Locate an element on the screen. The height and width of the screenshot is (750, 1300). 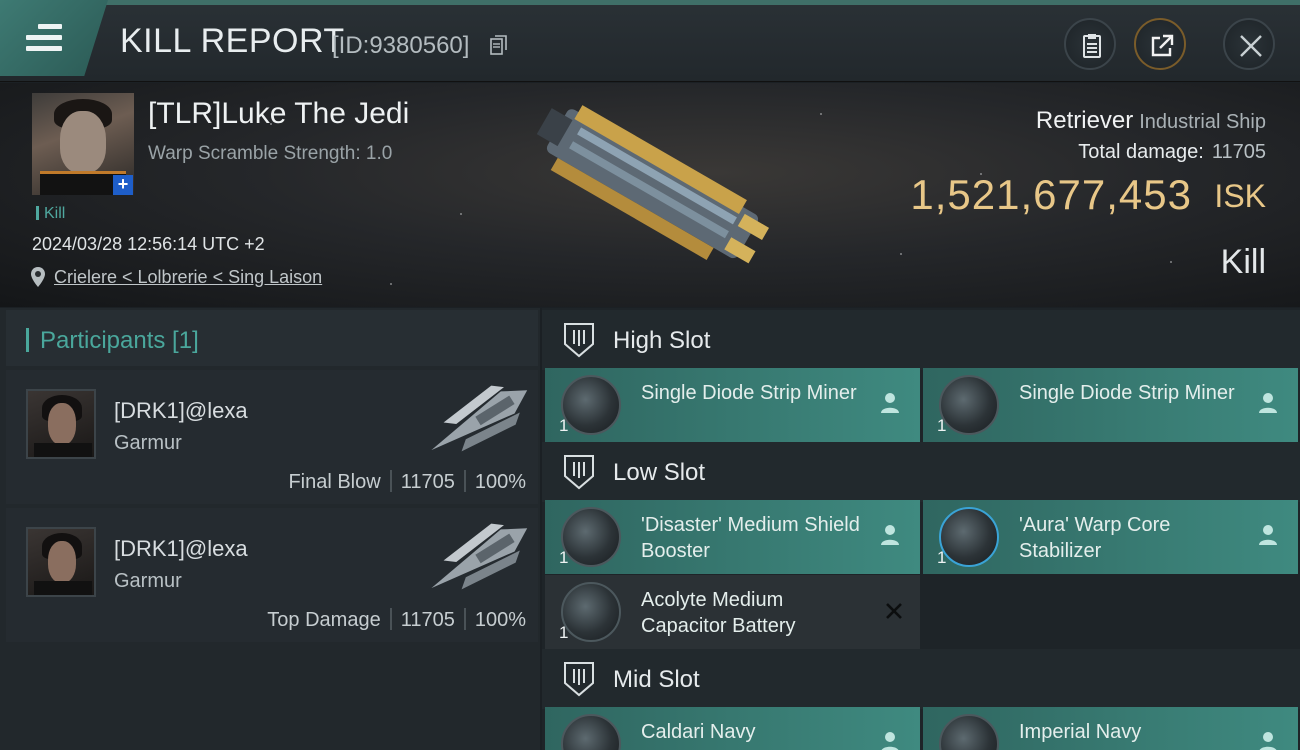
ship-name: Retriever is located at coordinates (1084, 120).